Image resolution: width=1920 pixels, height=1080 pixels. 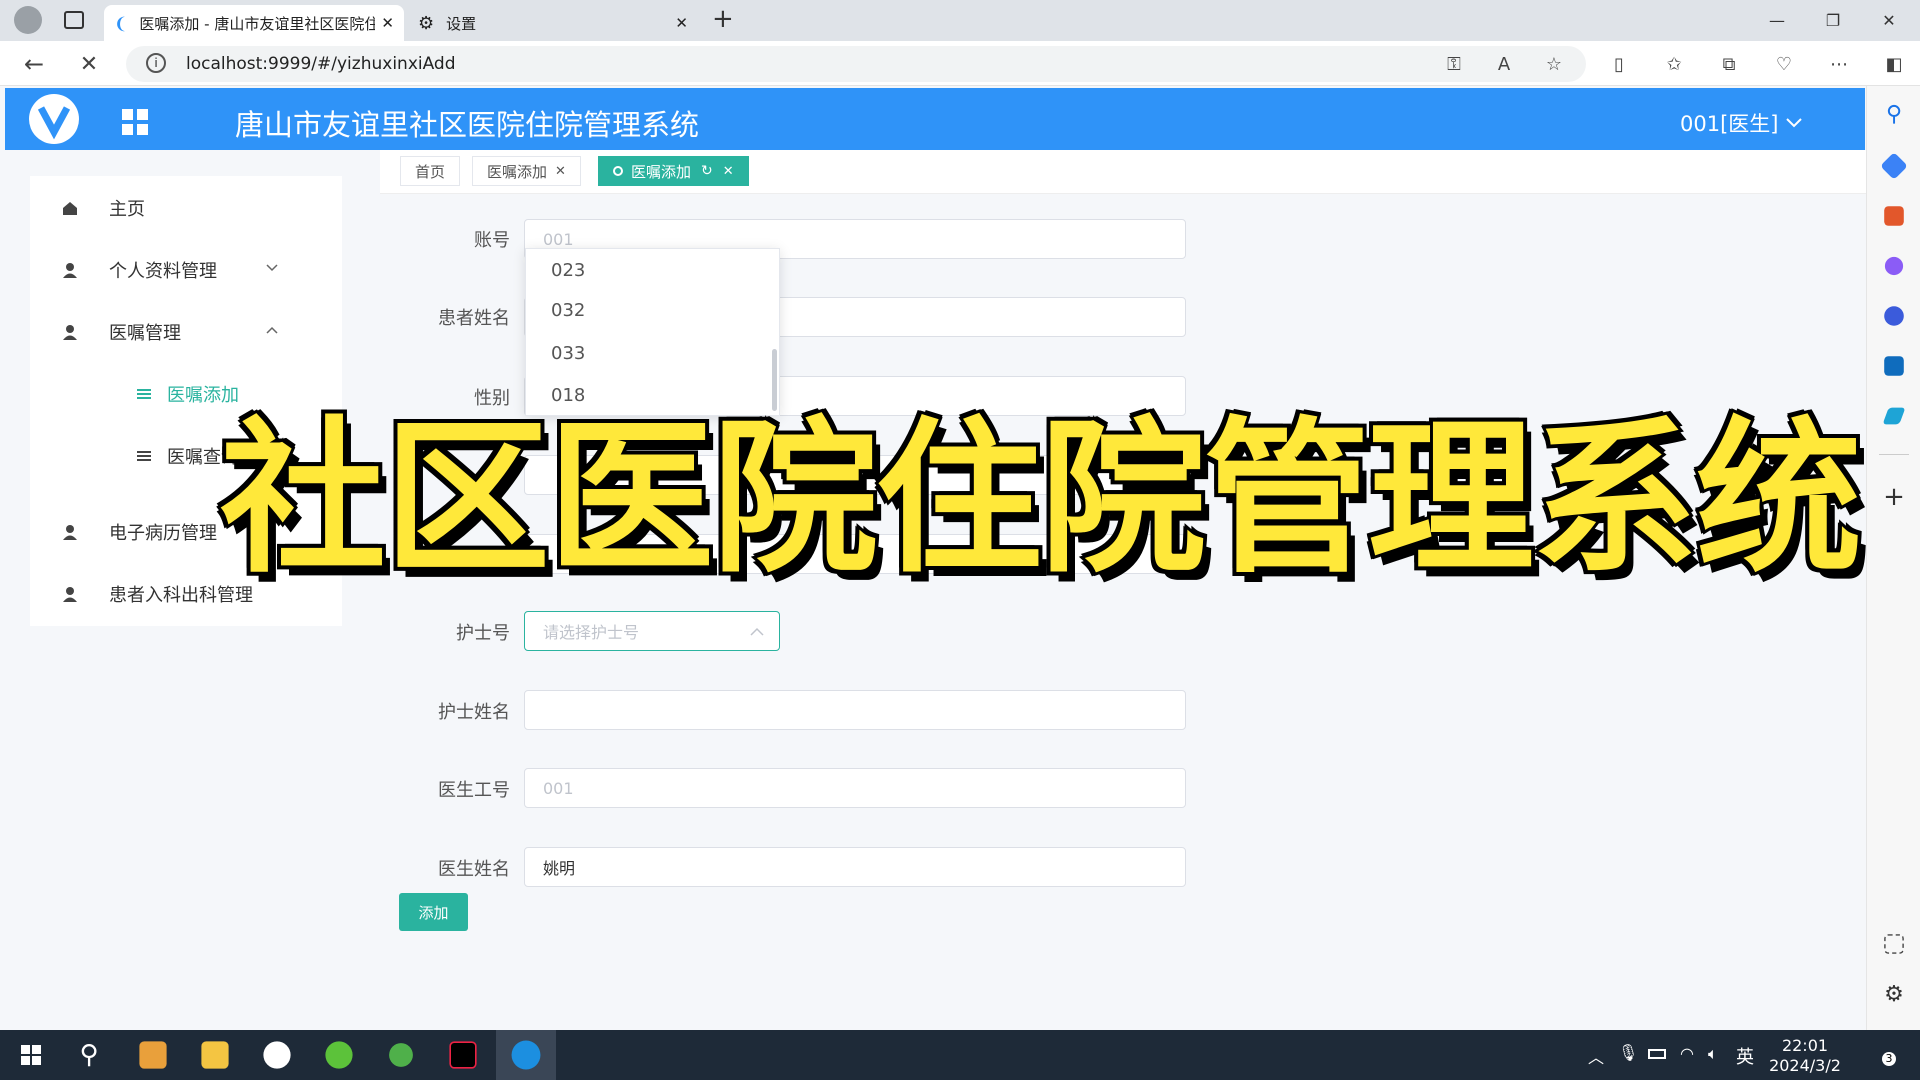 What do you see at coordinates (652, 631) in the screenshot?
I see `nurse-no-select: 请选择护士号` at bounding box center [652, 631].